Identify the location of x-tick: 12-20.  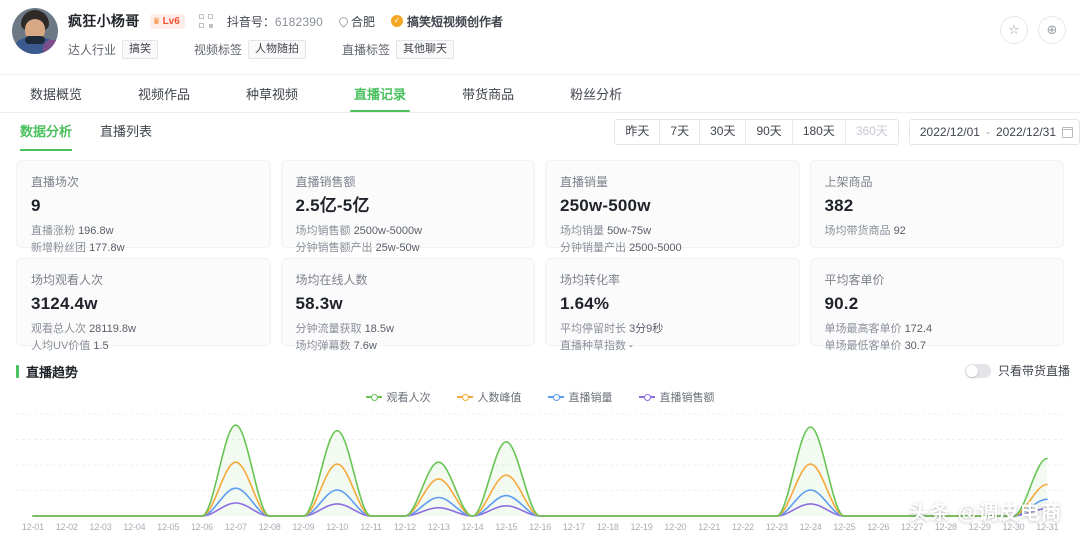
(675, 527).